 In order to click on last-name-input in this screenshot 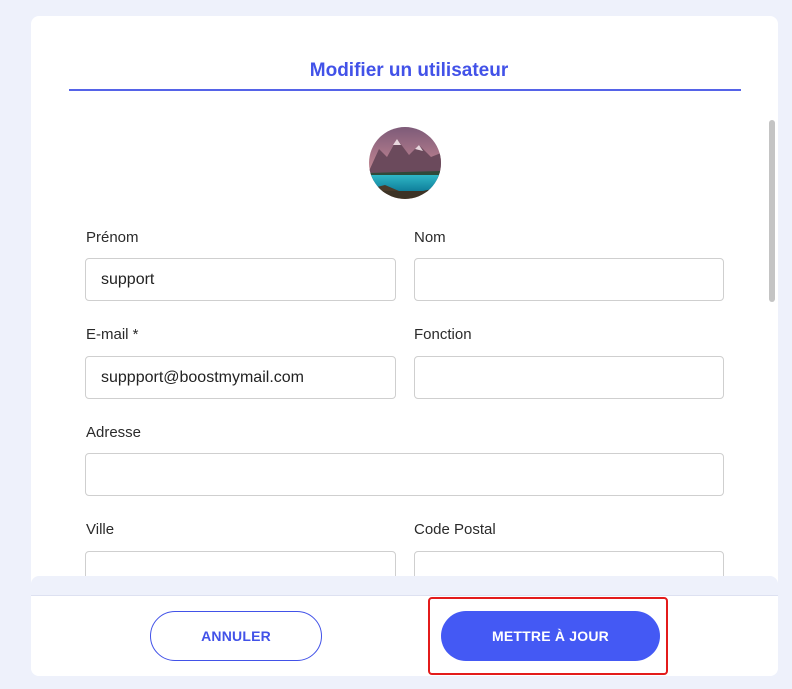, I will do `click(569, 279)`.